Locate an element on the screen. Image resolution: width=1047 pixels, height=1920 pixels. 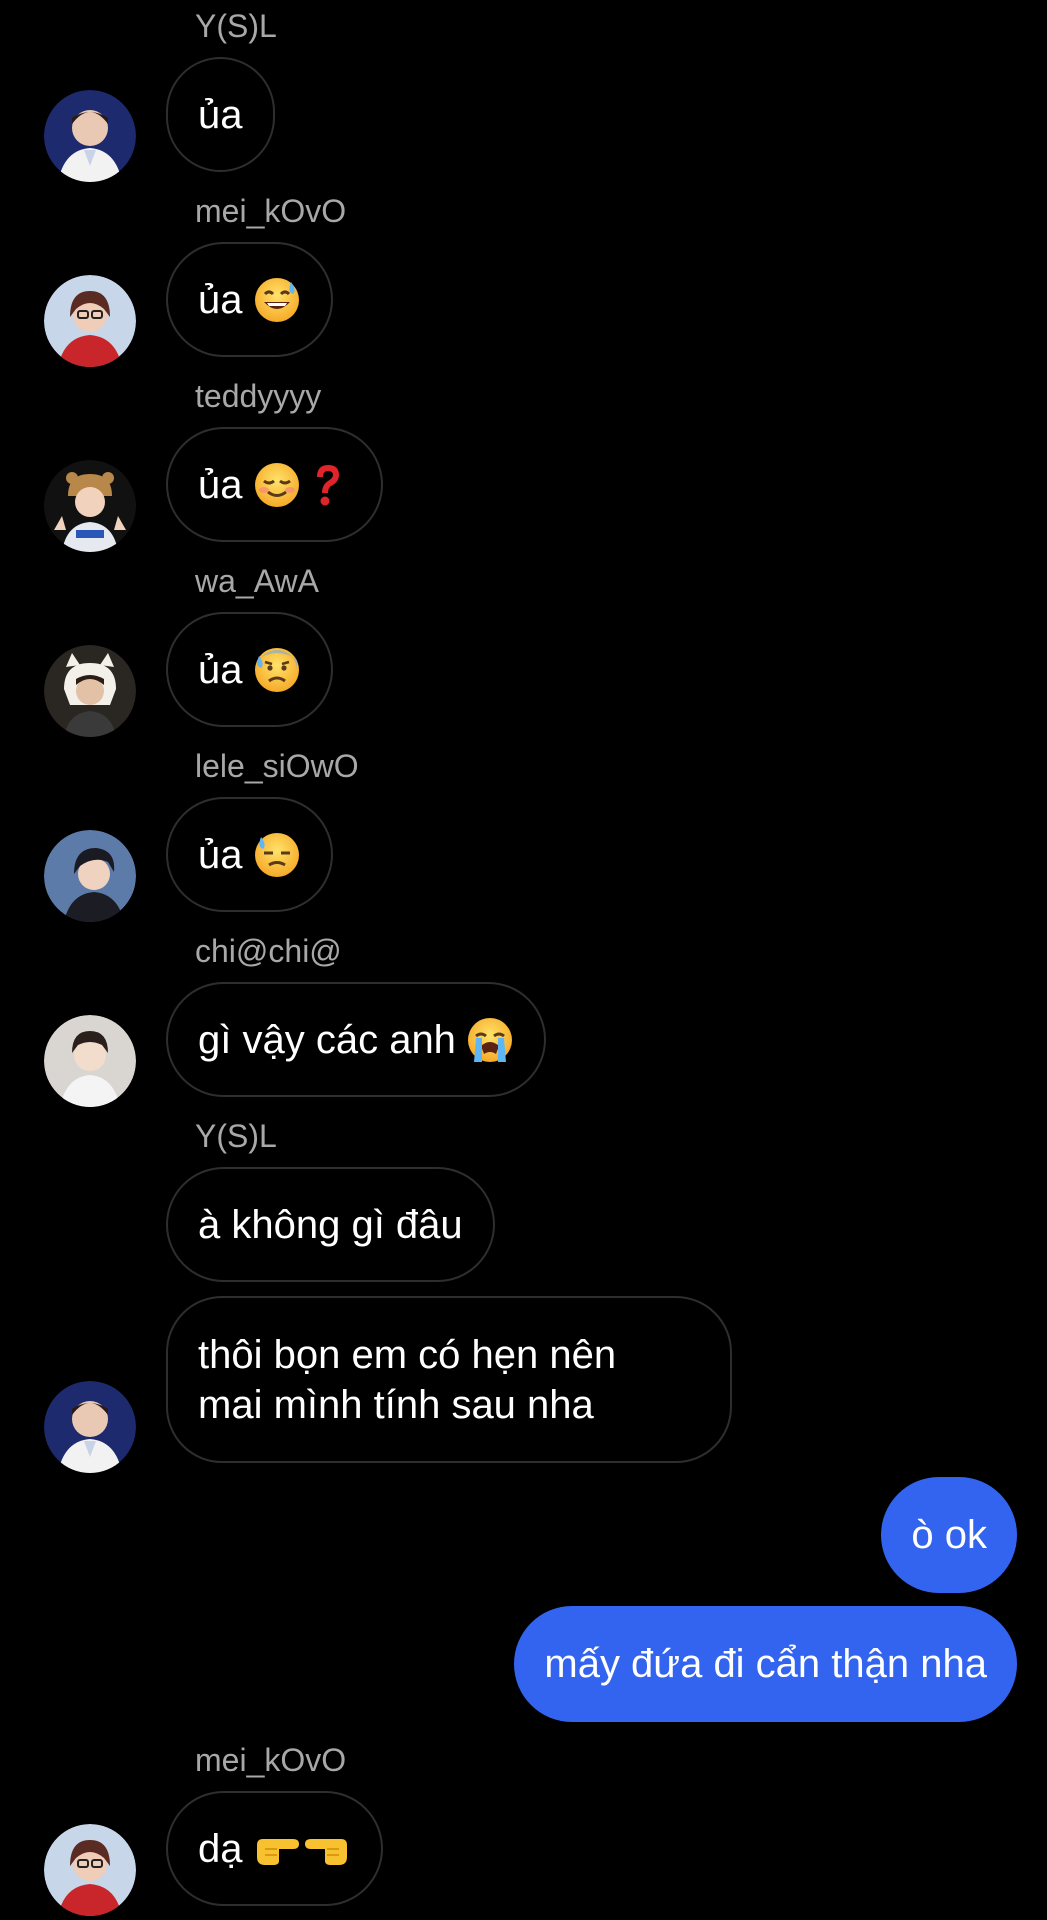
sender-name: lele_siOwO is located at coordinates (277, 766).